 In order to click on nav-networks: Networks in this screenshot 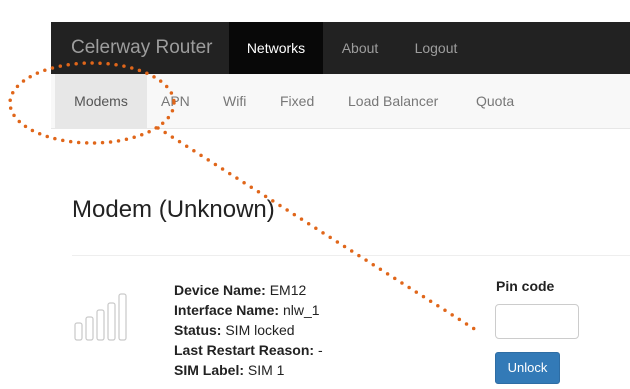, I will do `click(276, 48)`.